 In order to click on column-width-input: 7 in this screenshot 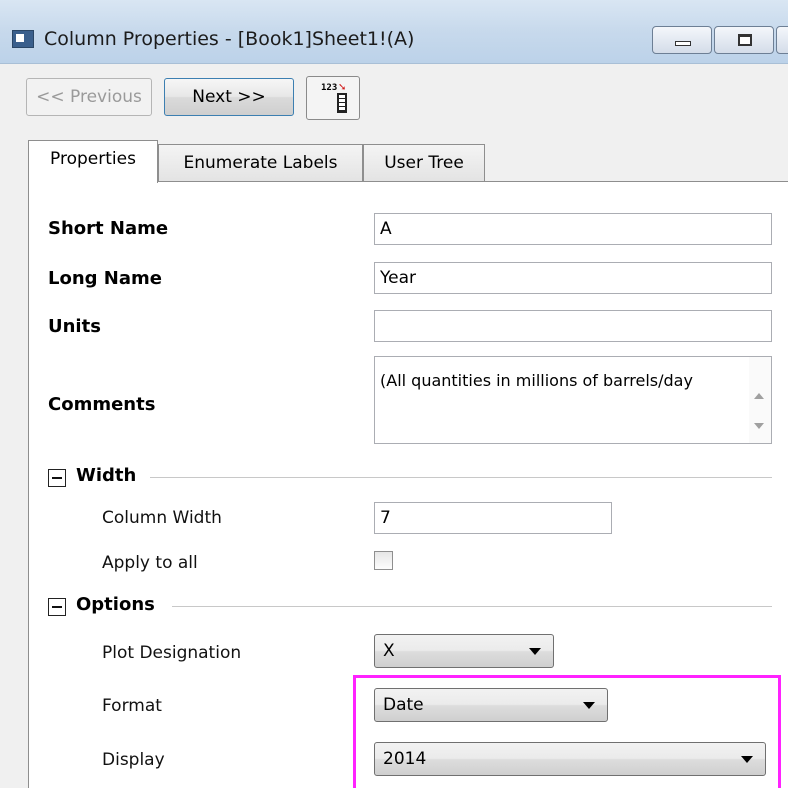, I will do `click(493, 518)`.